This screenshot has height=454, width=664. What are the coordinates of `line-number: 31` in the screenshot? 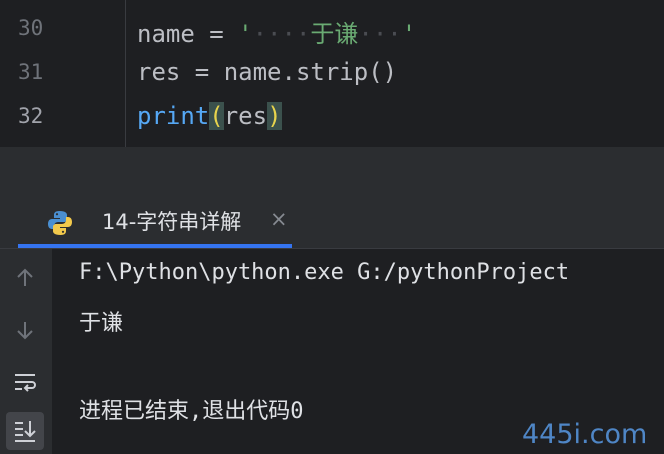 It's located at (31, 72).